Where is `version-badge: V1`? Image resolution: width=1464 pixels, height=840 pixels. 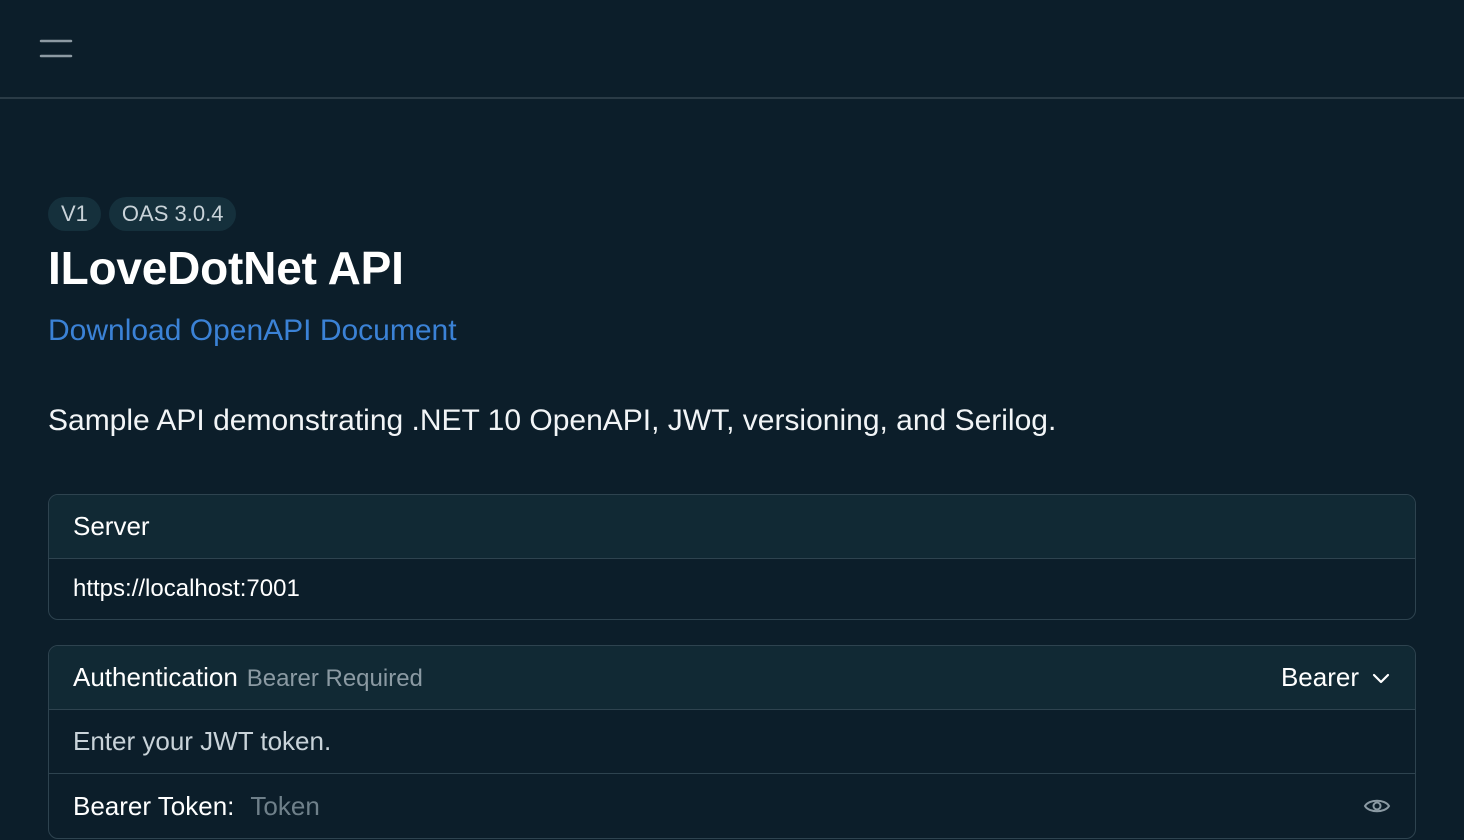
version-badge: V1 is located at coordinates (74, 214).